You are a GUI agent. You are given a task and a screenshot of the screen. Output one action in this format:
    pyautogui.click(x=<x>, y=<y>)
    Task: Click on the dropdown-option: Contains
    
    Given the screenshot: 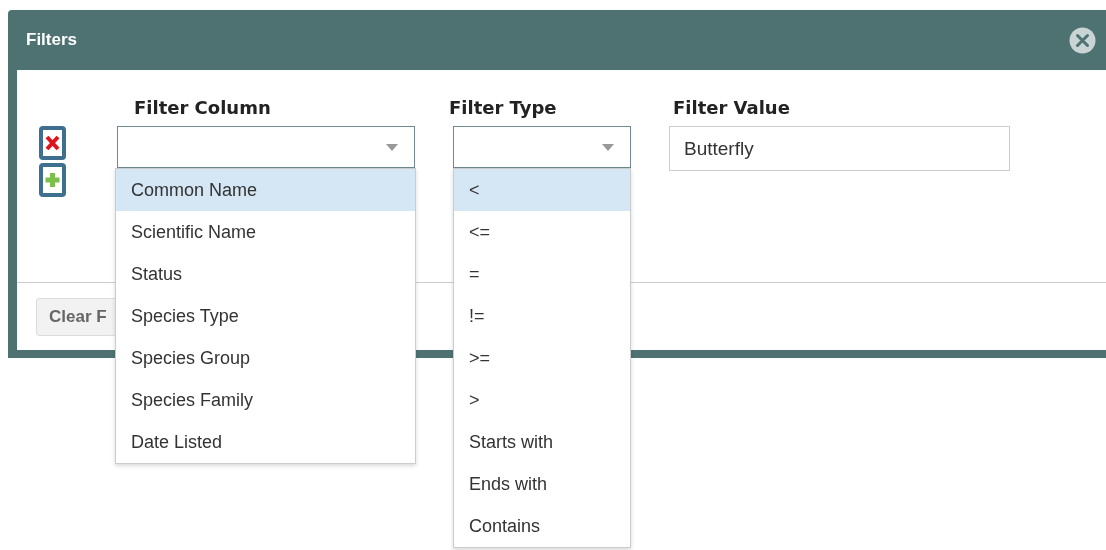 What is the action you would take?
    pyautogui.click(x=542, y=526)
    